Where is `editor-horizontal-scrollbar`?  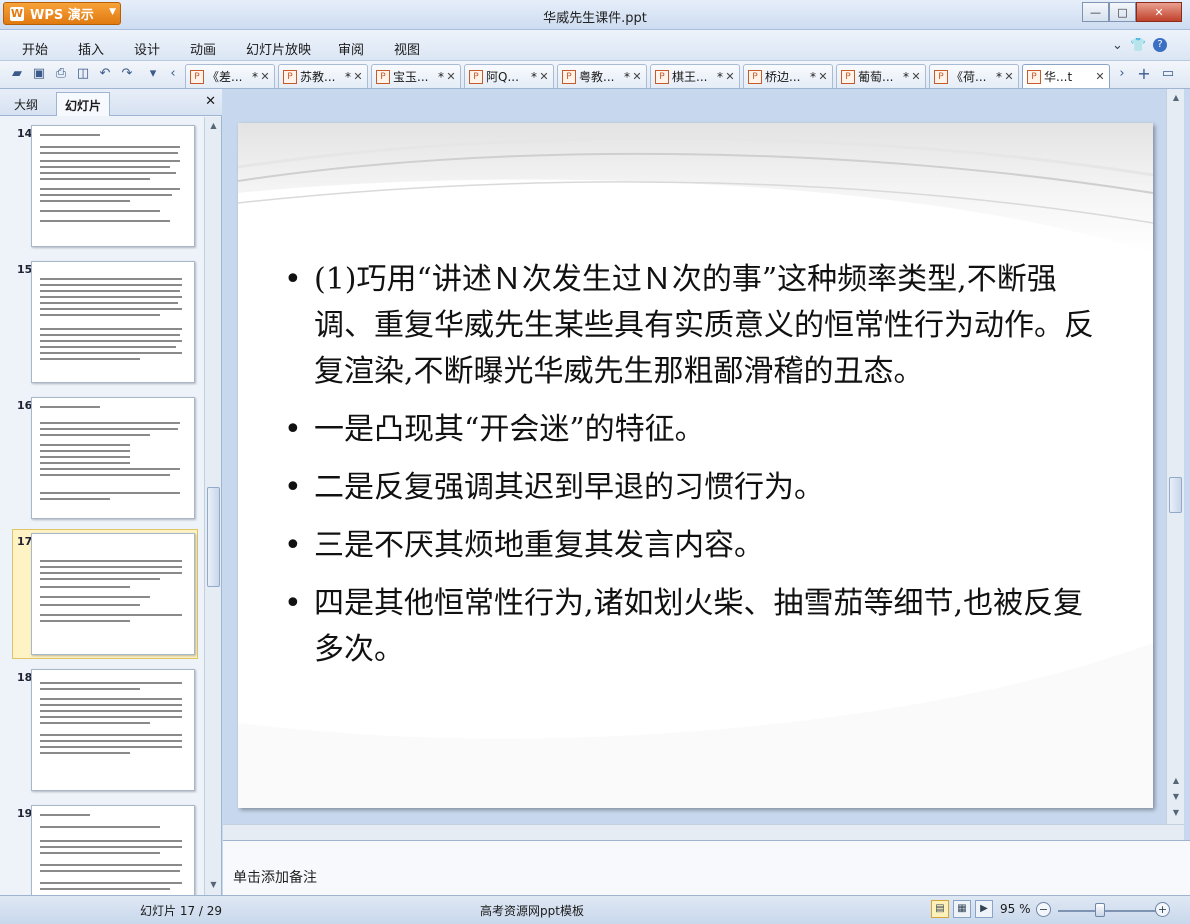 editor-horizontal-scrollbar is located at coordinates (703, 832).